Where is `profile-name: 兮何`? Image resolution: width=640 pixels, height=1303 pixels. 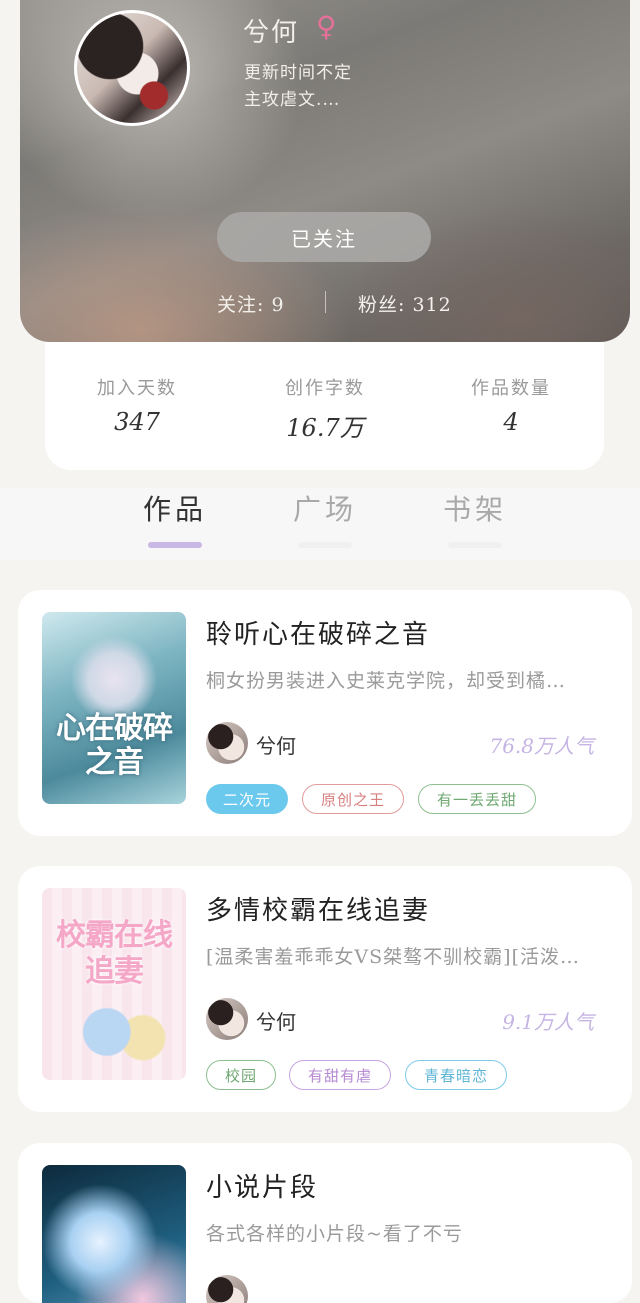
profile-name: 兮何 is located at coordinates (271, 33).